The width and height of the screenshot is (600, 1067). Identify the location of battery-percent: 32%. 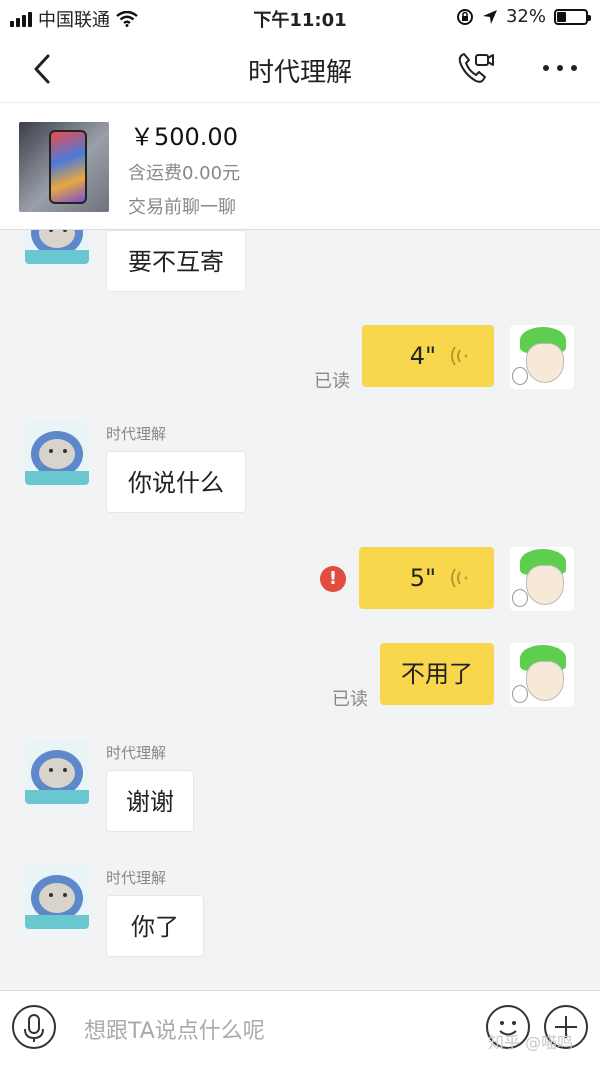
(525, 16).